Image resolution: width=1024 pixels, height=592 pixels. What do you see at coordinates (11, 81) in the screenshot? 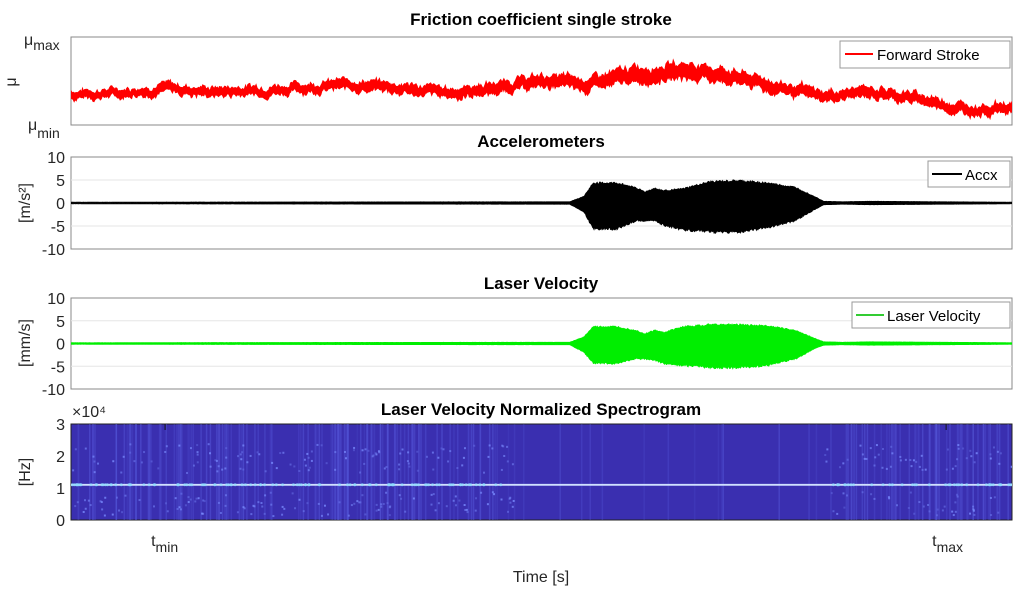
I see `friction-ylabel: μ` at bounding box center [11, 81].